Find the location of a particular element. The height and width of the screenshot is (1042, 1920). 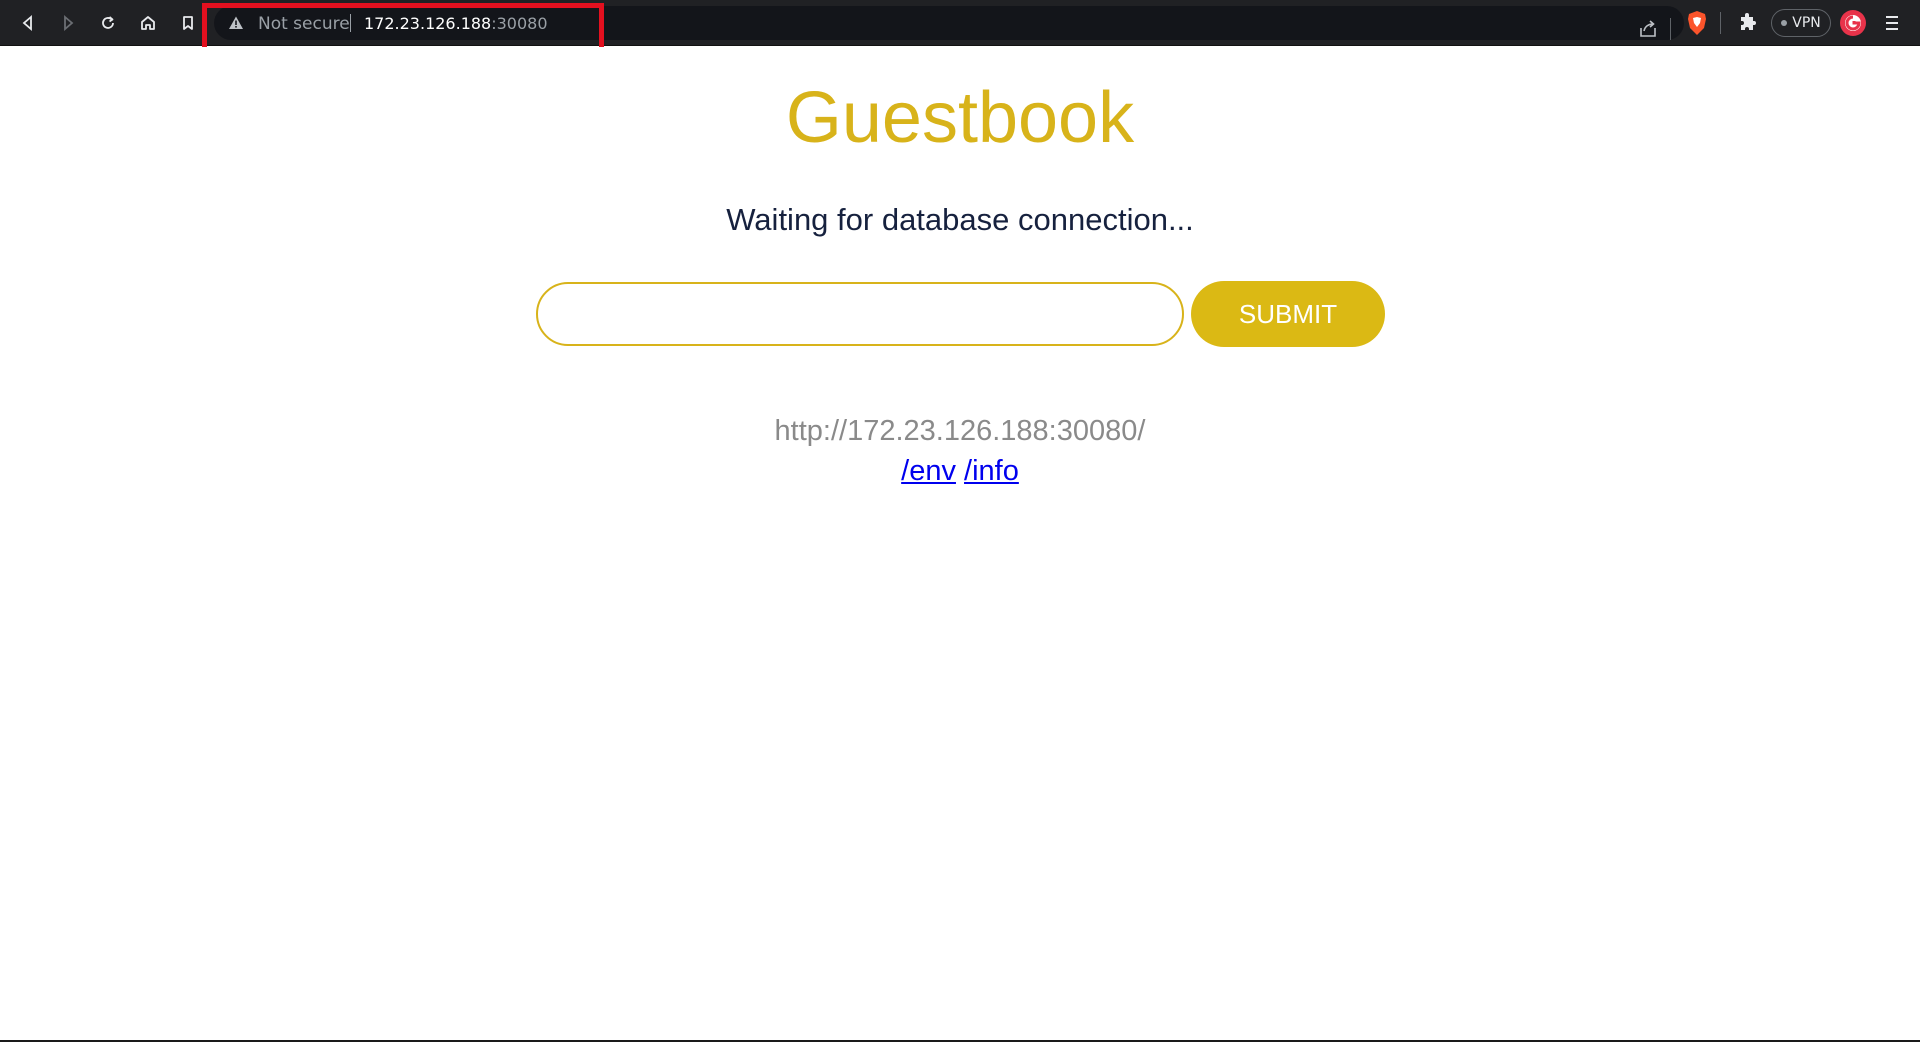

vpn-button: VPN is located at coordinates (1801, 23).